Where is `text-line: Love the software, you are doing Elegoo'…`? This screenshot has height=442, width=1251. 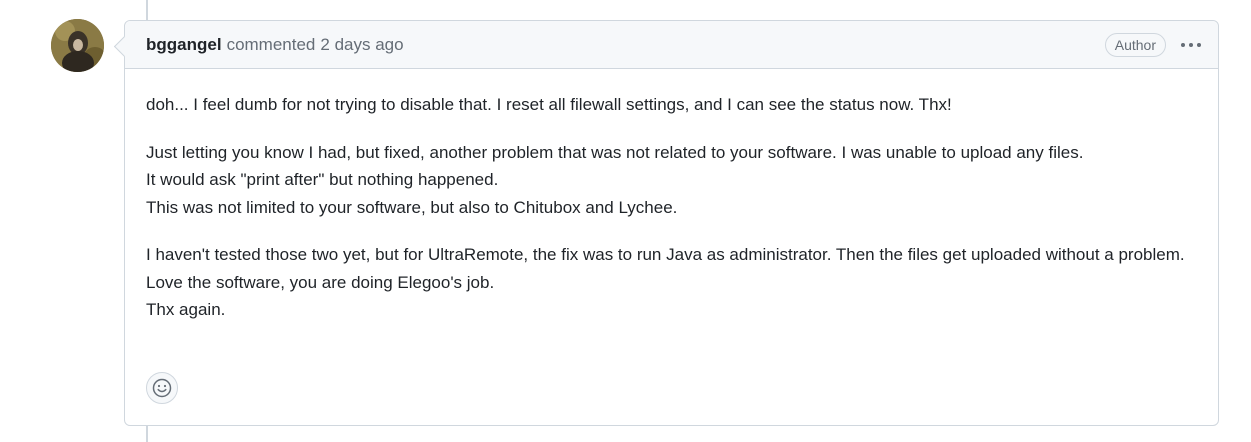
text-line: Love the software, you are doing Elegoo'… is located at coordinates (320, 282).